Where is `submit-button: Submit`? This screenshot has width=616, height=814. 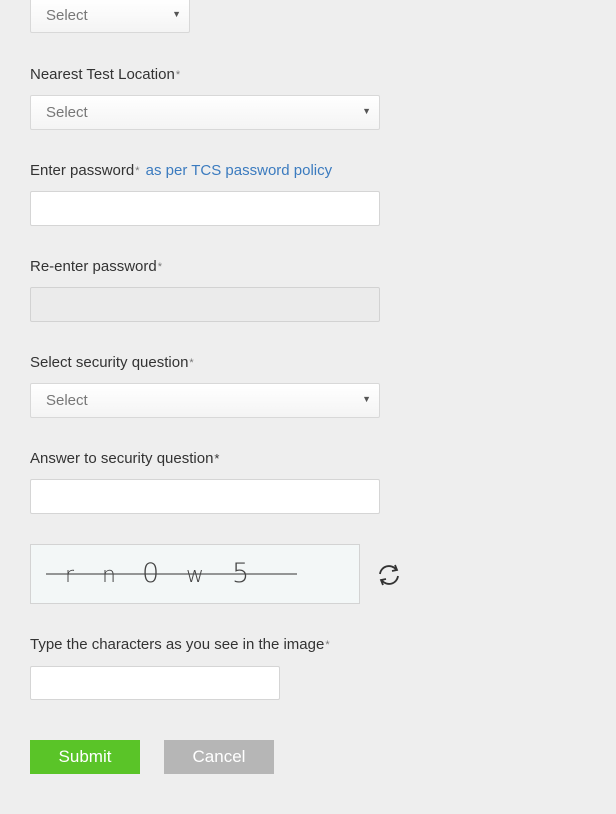
submit-button: Submit is located at coordinates (85, 757).